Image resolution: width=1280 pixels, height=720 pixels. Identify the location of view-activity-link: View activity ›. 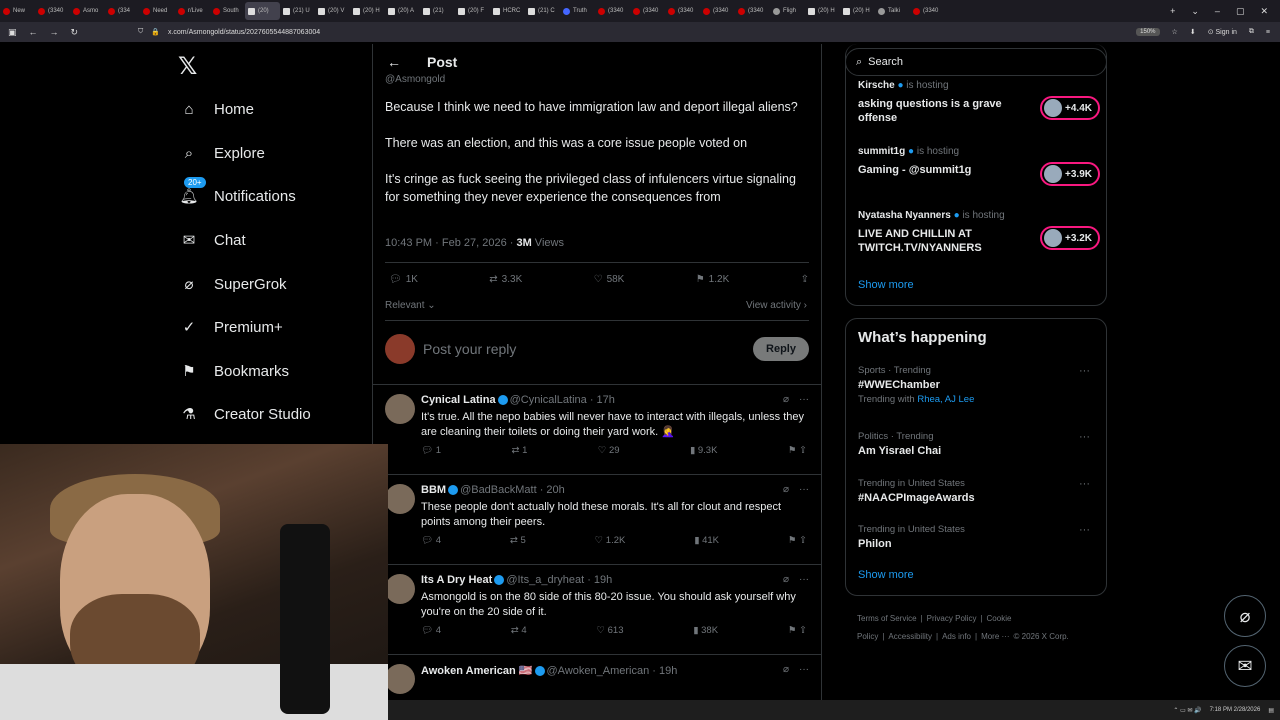
(776, 305).